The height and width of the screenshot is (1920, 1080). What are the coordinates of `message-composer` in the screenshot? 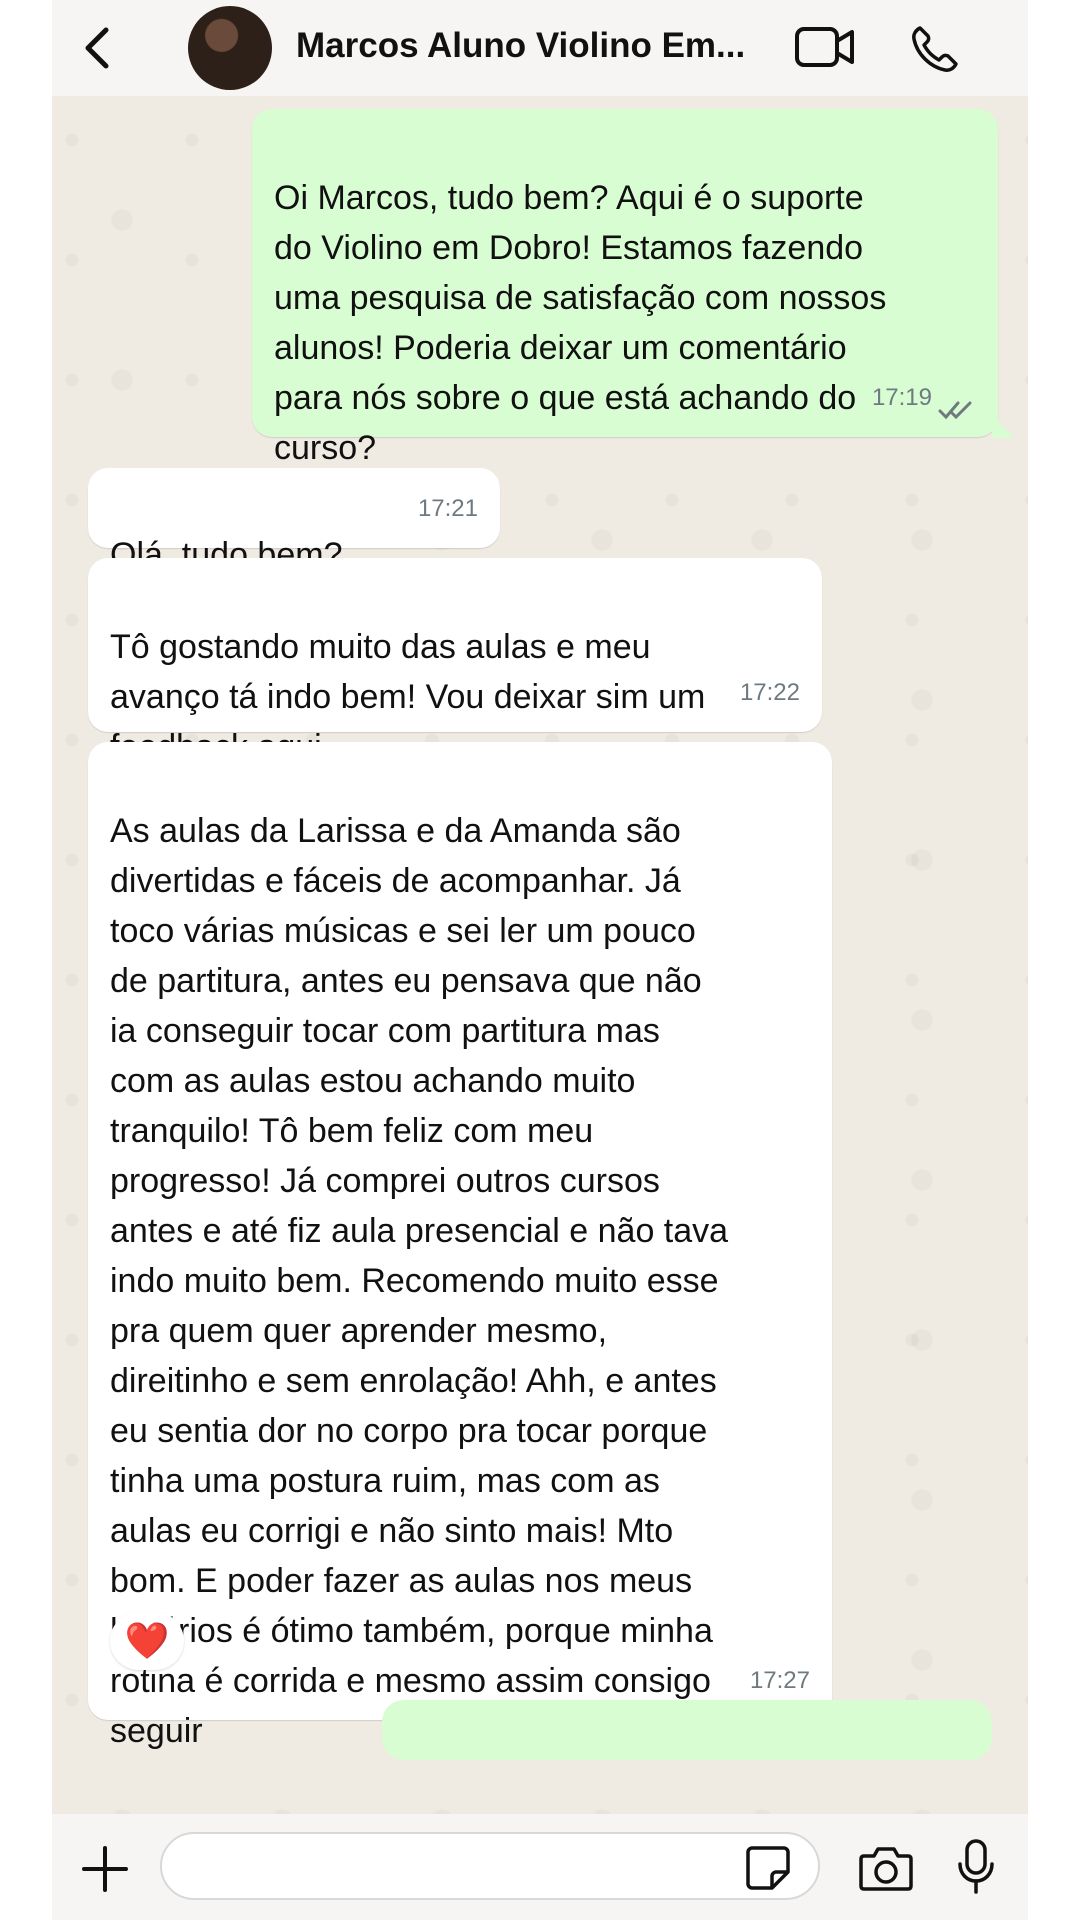 It's located at (540, 1867).